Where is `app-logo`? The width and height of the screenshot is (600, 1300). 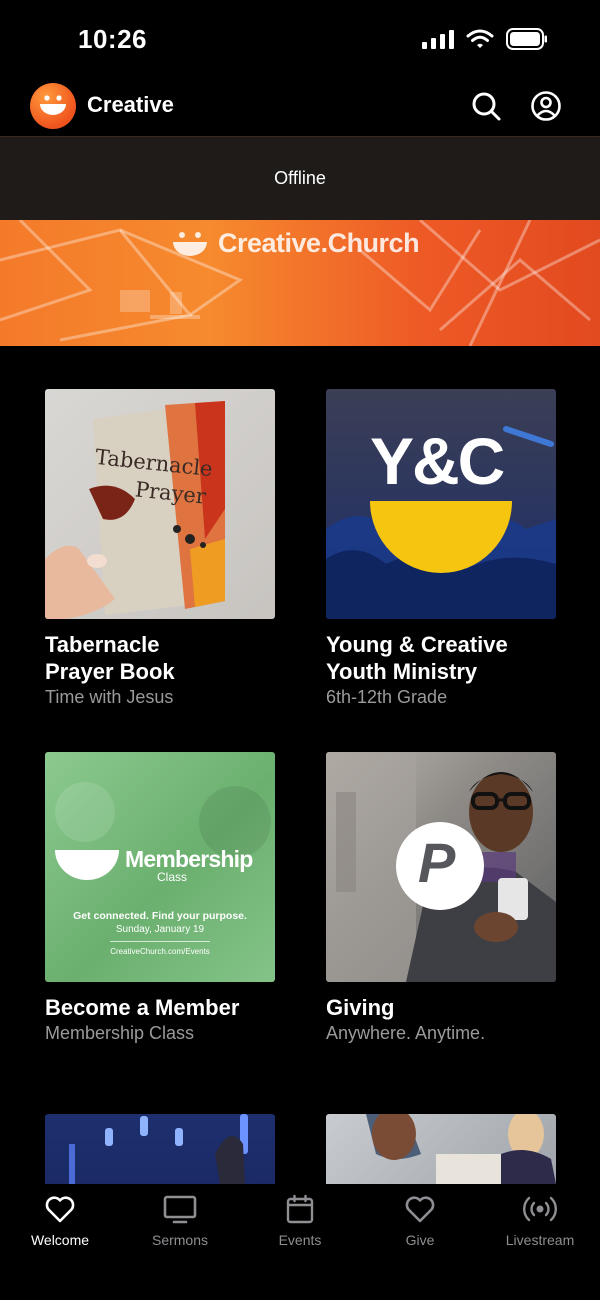 app-logo is located at coordinates (53, 106).